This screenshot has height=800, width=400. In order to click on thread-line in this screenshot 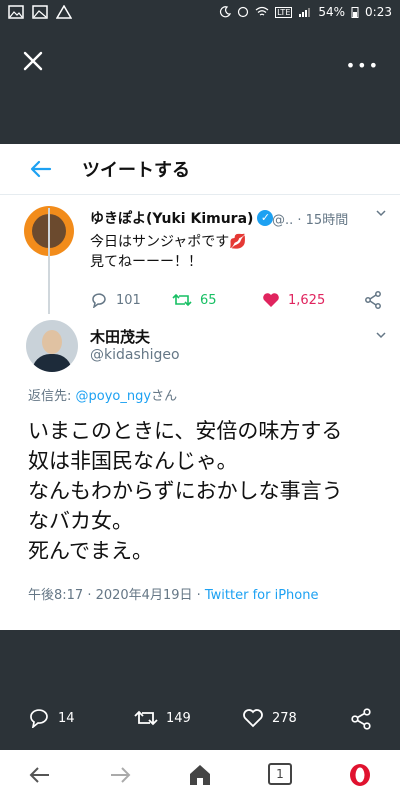, I will do `click(49, 261)`.